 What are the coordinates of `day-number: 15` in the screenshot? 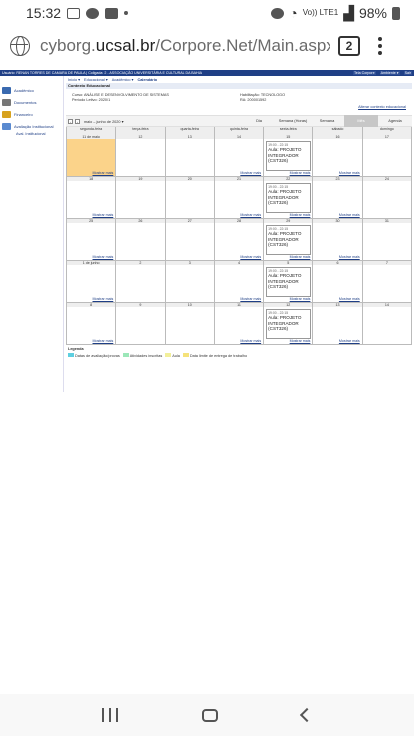 It's located at (288, 137).